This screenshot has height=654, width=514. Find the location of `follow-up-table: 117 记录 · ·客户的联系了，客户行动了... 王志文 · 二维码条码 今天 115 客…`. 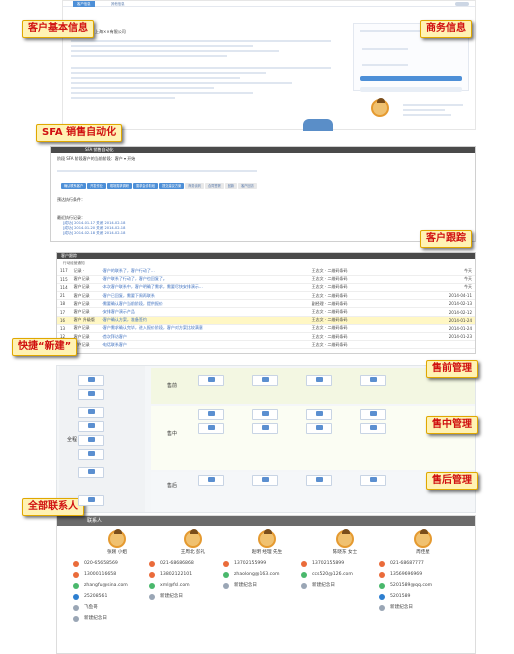

follow-up-table: 117 记录 · ·客户的联系了，客户行动了... 王志文 · 二维码条码 今天 115 客… is located at coordinates (266, 308).